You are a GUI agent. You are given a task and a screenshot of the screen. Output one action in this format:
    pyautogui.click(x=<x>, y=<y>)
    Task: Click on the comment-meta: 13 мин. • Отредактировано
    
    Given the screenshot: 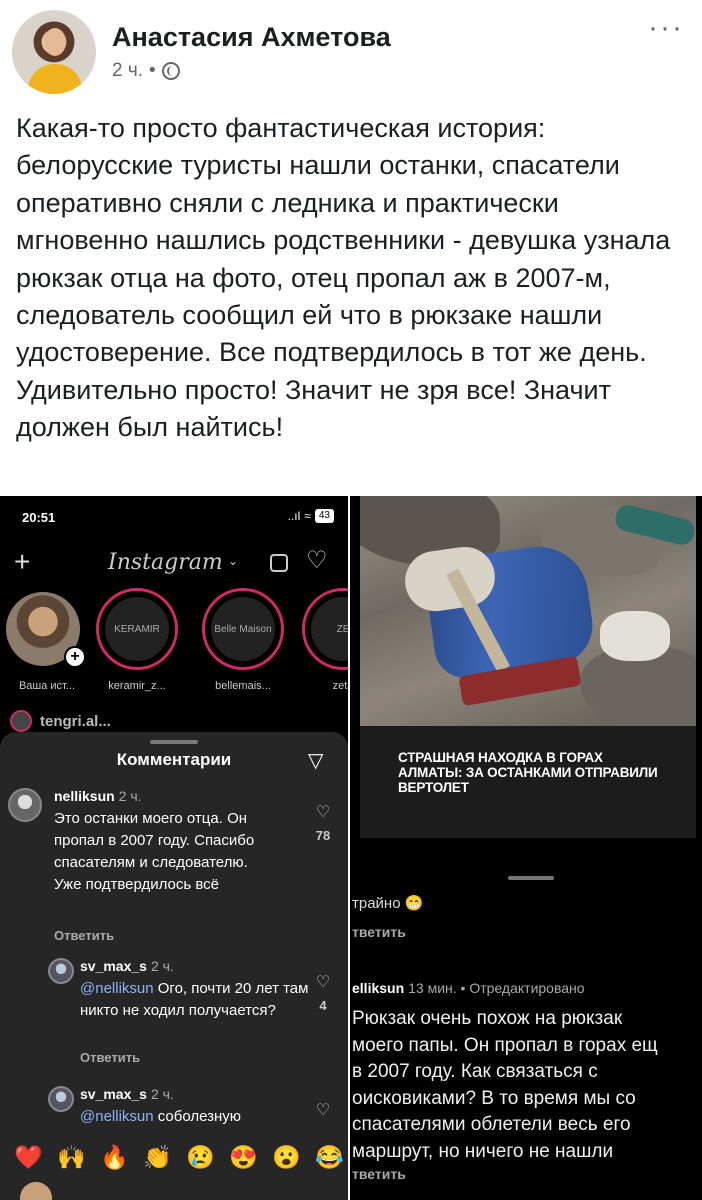 What is the action you would take?
    pyautogui.click(x=496, y=988)
    